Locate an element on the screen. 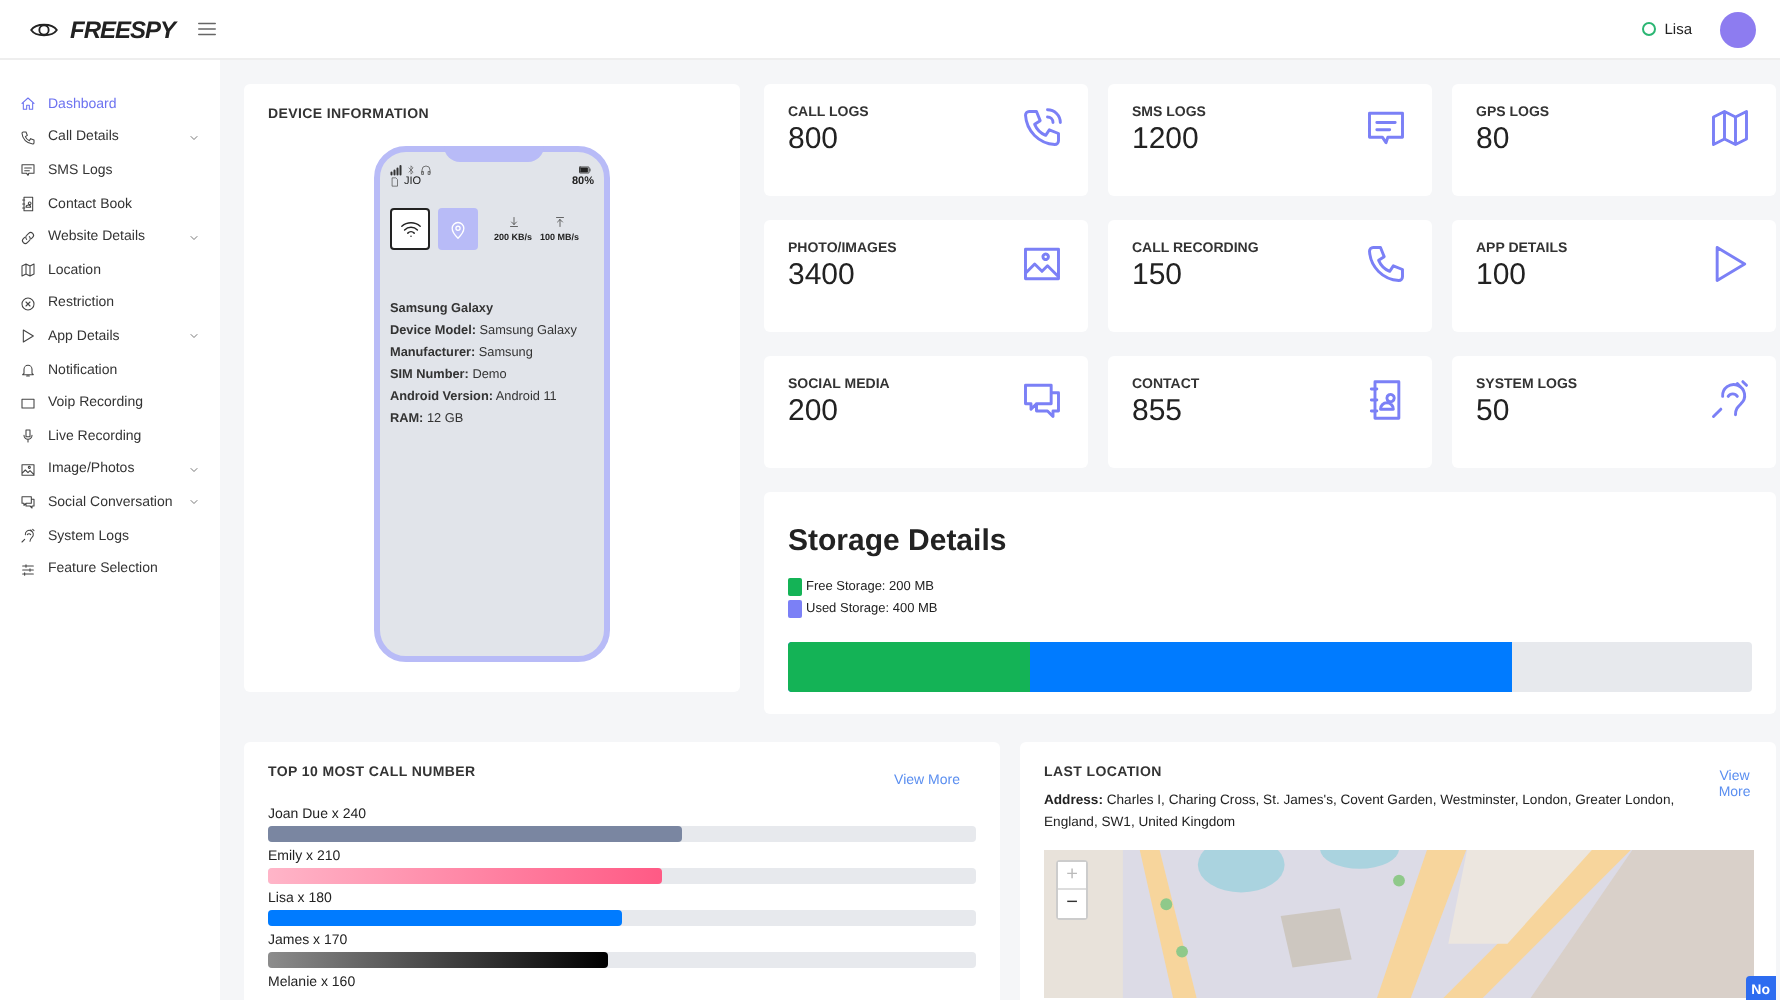 The image size is (1780, 1000). play-icon is located at coordinates (28, 336).